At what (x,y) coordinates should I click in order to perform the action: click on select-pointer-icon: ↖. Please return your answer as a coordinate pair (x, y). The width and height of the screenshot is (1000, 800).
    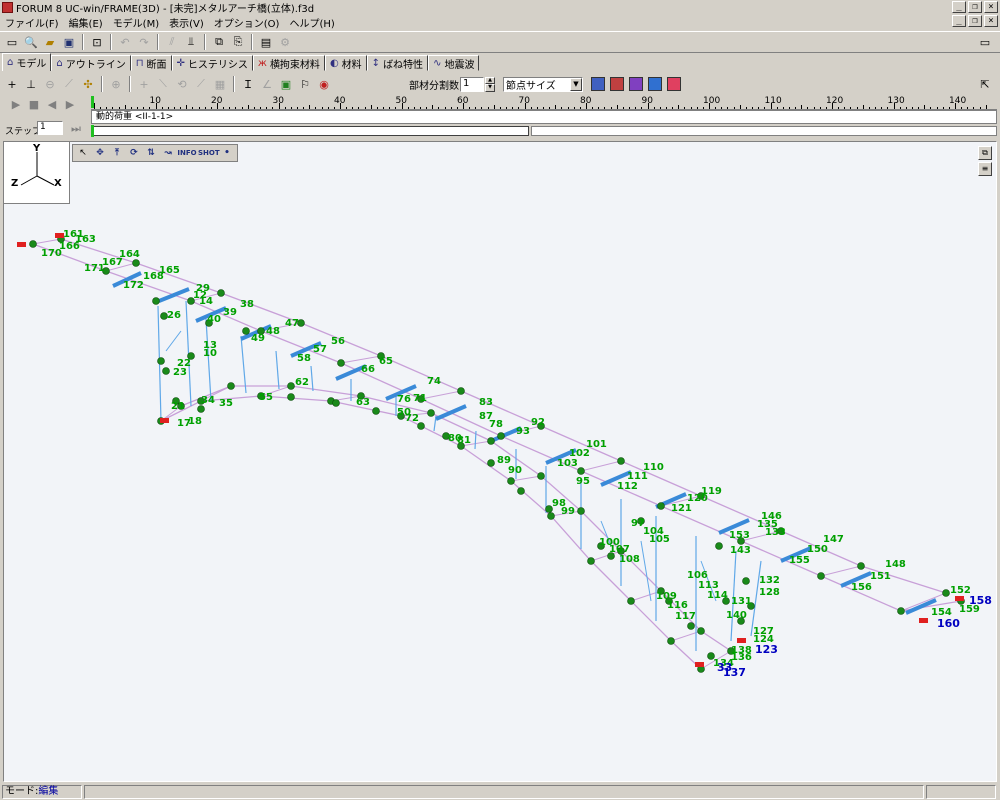
    Looking at the image, I should click on (83, 153).